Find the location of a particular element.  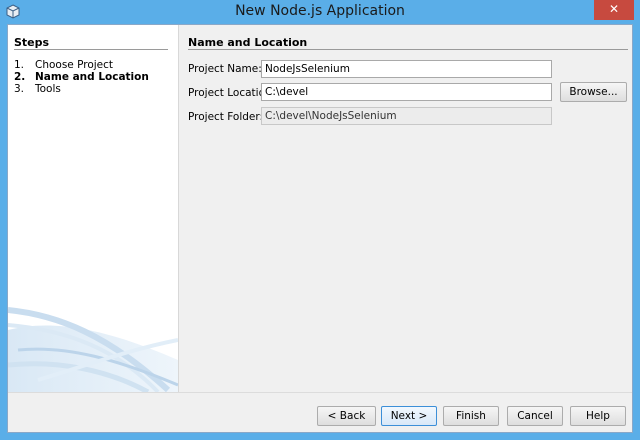

step-name-and-location: 2. Name and Location is located at coordinates (81, 77).